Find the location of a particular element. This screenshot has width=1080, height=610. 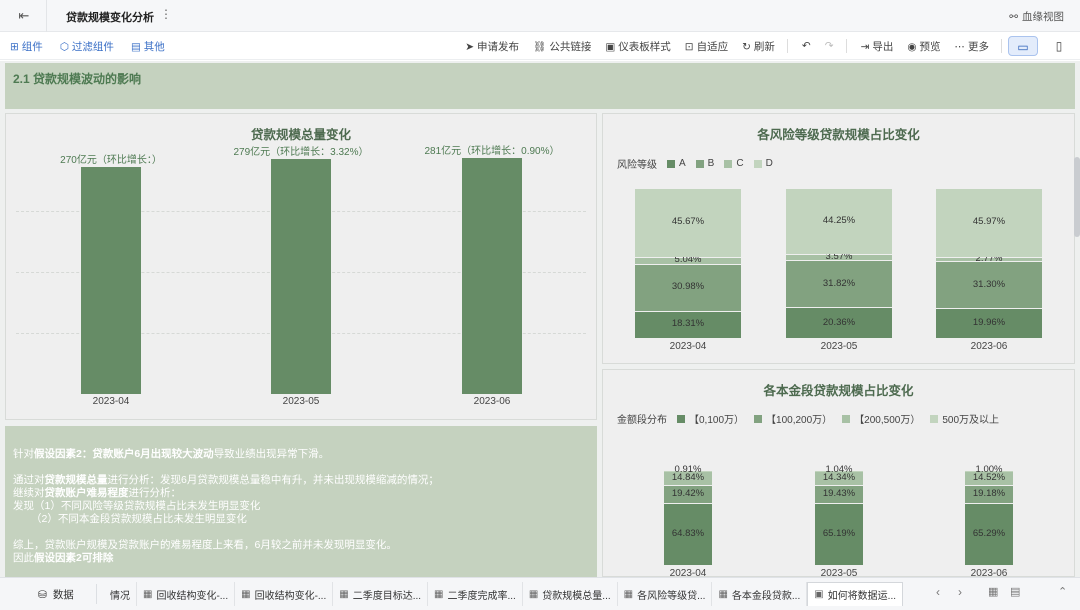

add-dashboard-tab-icon: ▤ is located at coordinates (1015, 591).